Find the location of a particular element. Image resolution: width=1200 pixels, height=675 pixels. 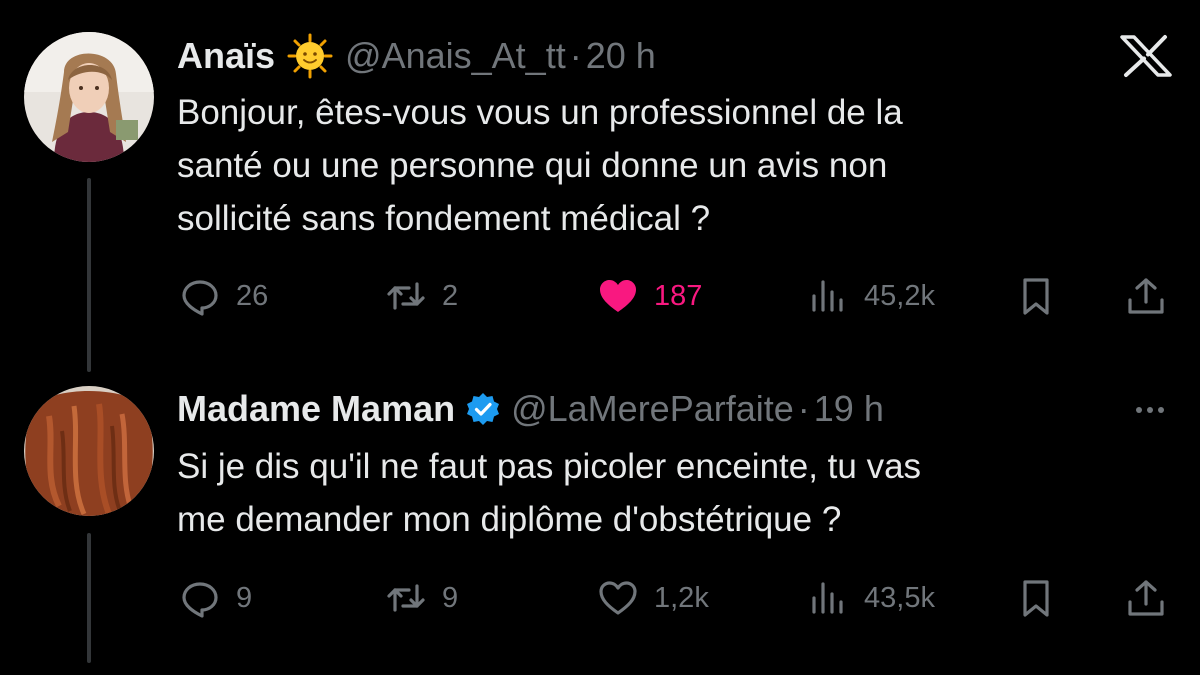

tweet-header: Madame Maman @LaMereParfaite · 19 h is located at coordinates (530, 409).